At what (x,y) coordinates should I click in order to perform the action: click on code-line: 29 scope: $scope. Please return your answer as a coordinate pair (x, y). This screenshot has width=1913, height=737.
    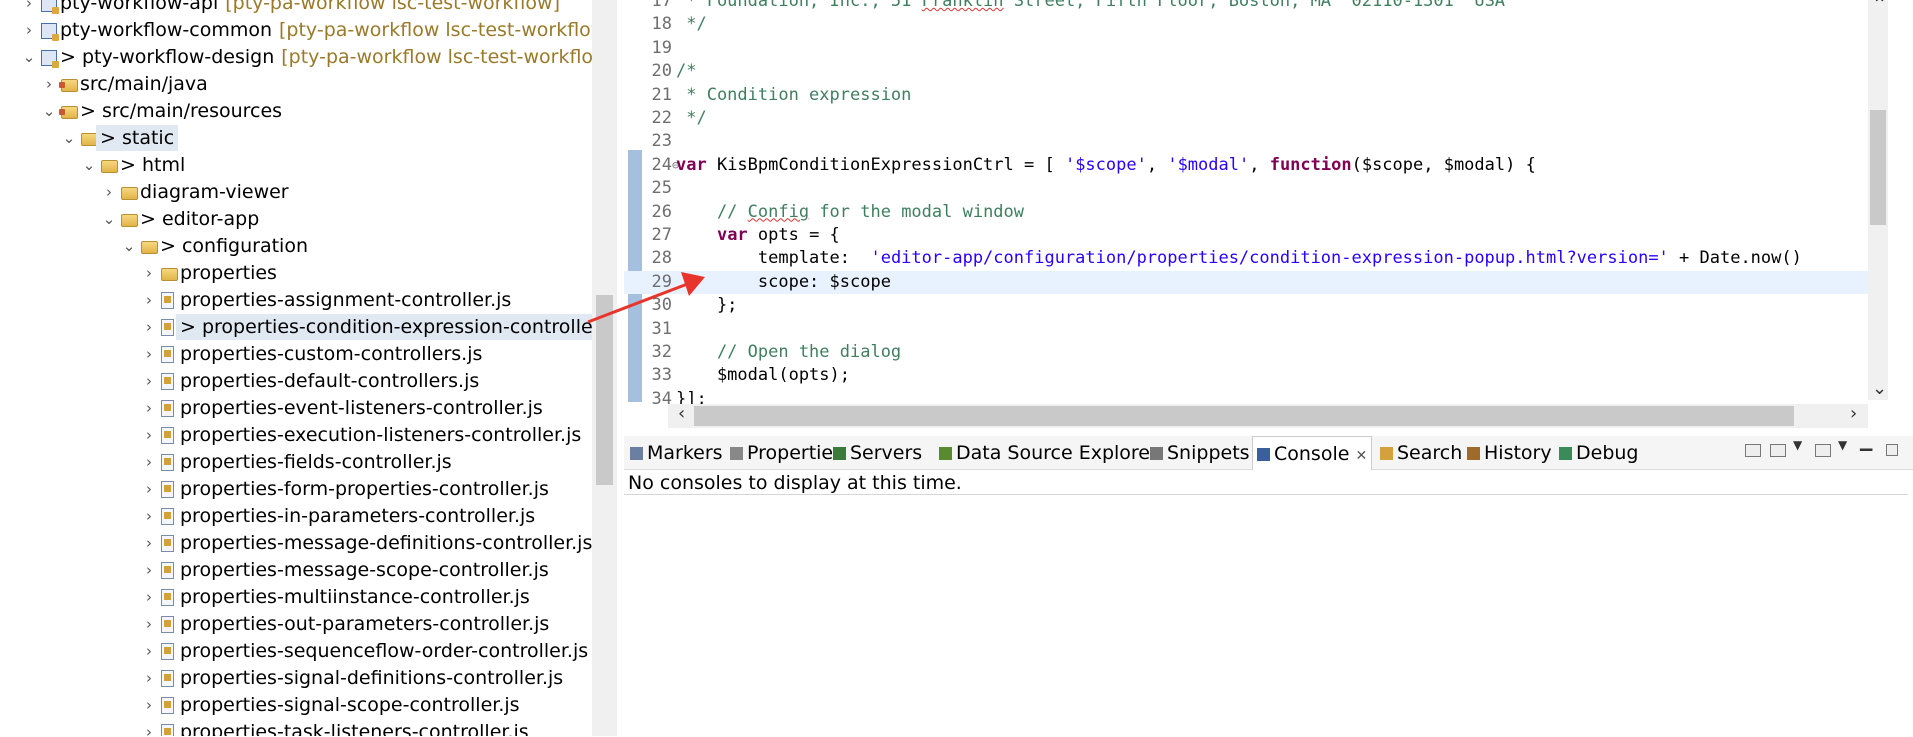
    Looking at the image, I should click on (1254, 282).